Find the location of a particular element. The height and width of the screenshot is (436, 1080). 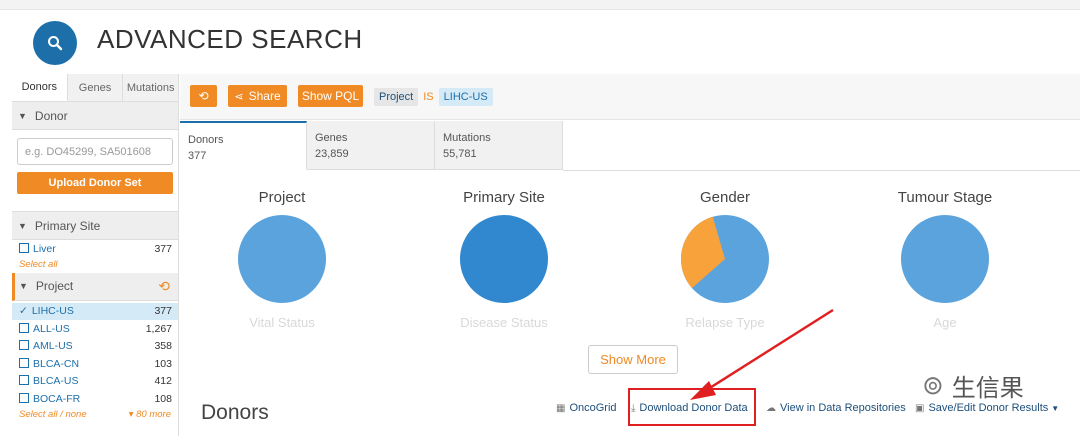

tab-count: 55,781 is located at coordinates (460, 154).